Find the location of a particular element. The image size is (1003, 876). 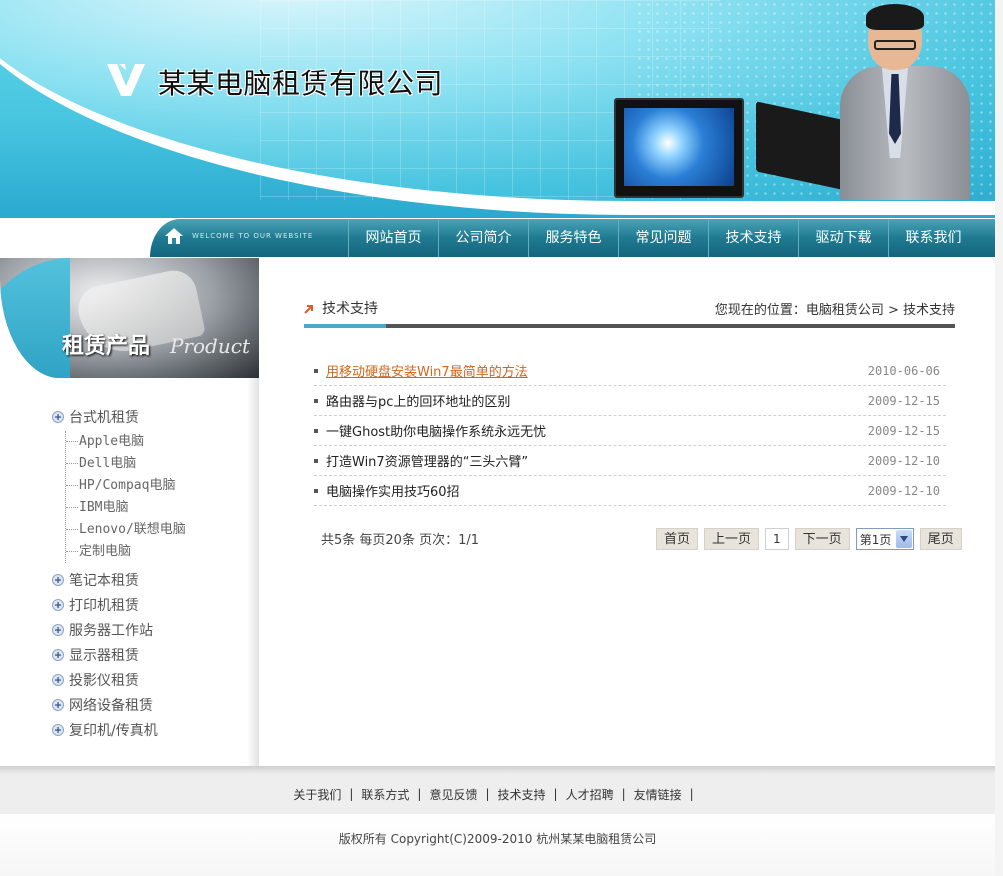

menu-category-notebook: 笔记本租赁 is located at coordinates (149, 579).